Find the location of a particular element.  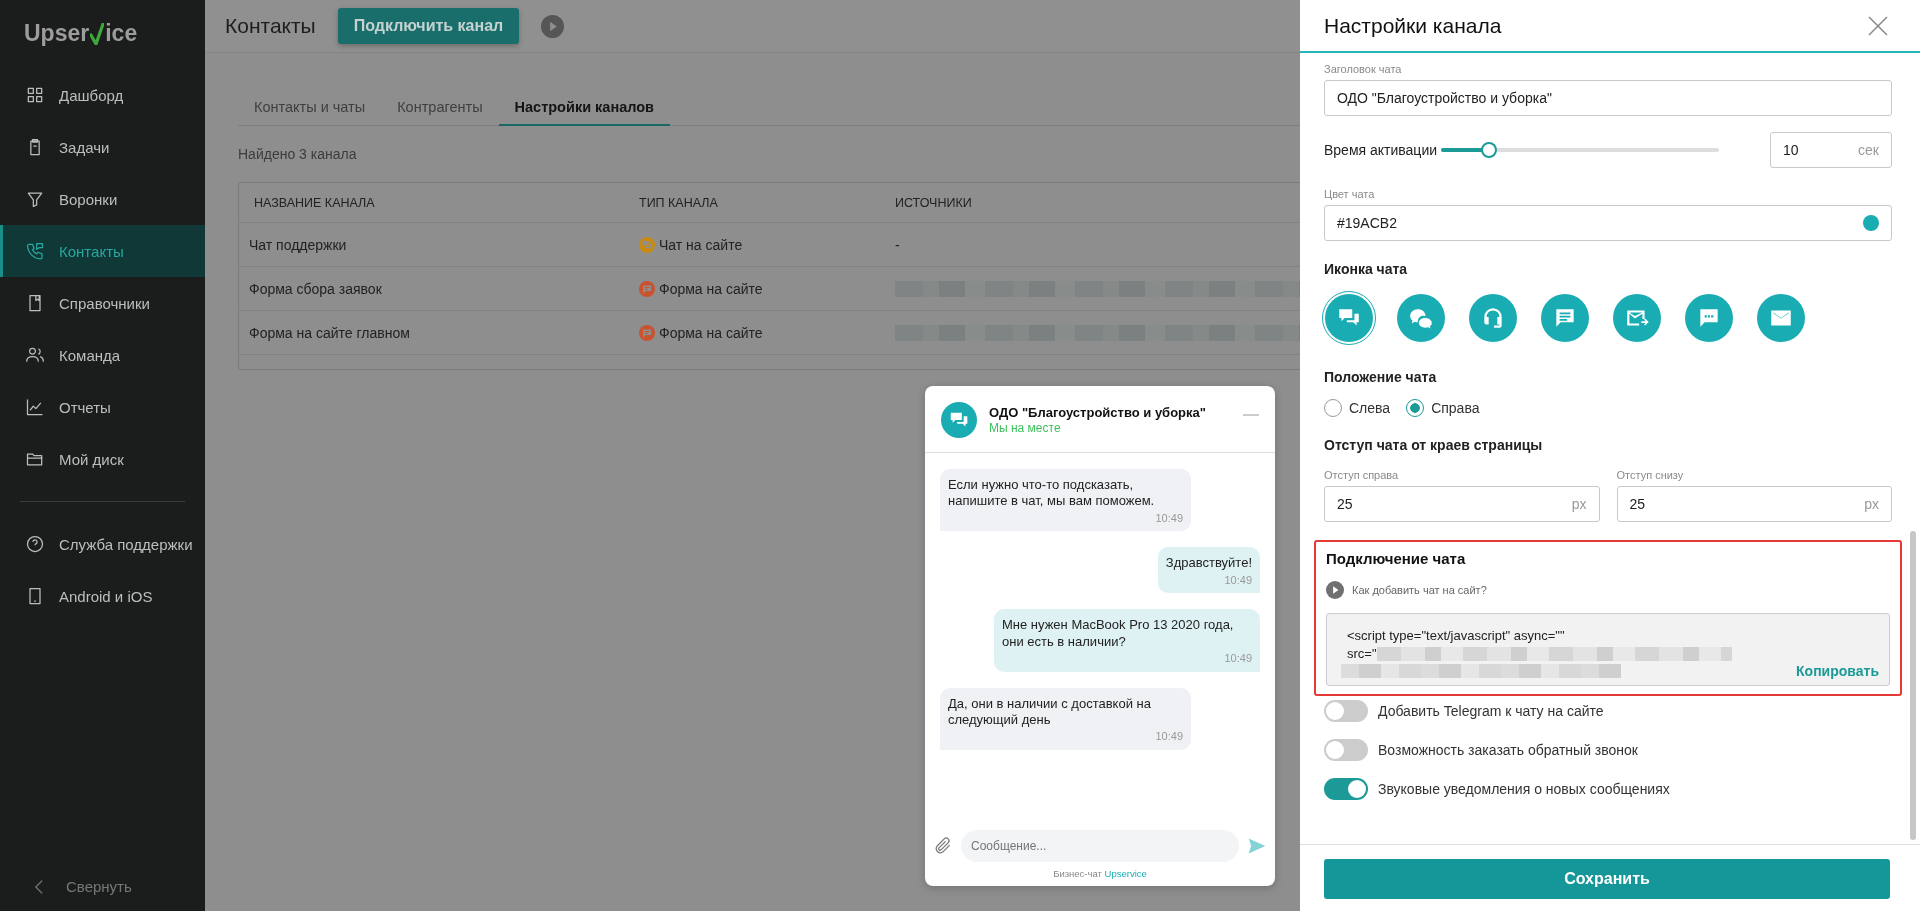

tab: Настройки каналов is located at coordinates (584, 108).